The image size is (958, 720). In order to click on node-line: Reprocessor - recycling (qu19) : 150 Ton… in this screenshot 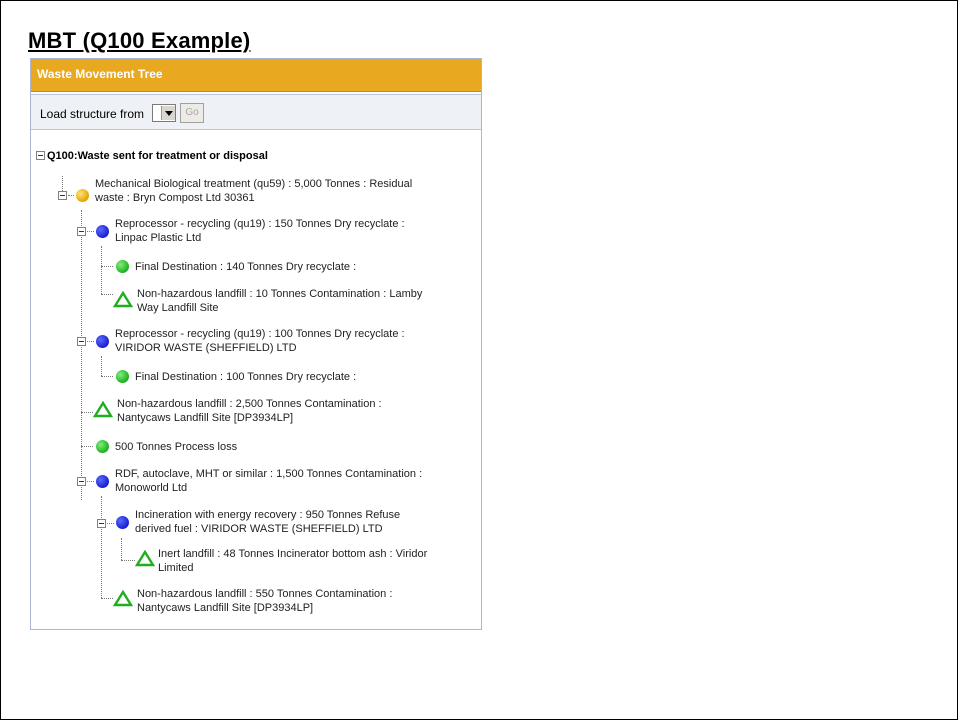, I will do `click(260, 224)`.